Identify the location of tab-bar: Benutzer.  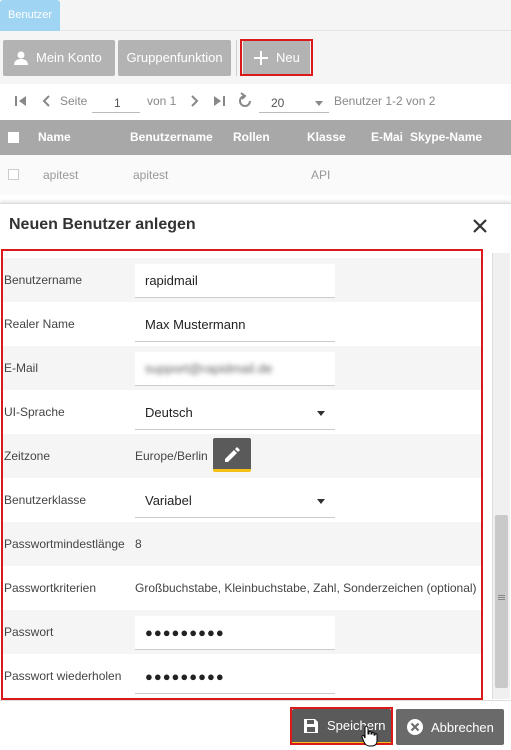
(255, 15).